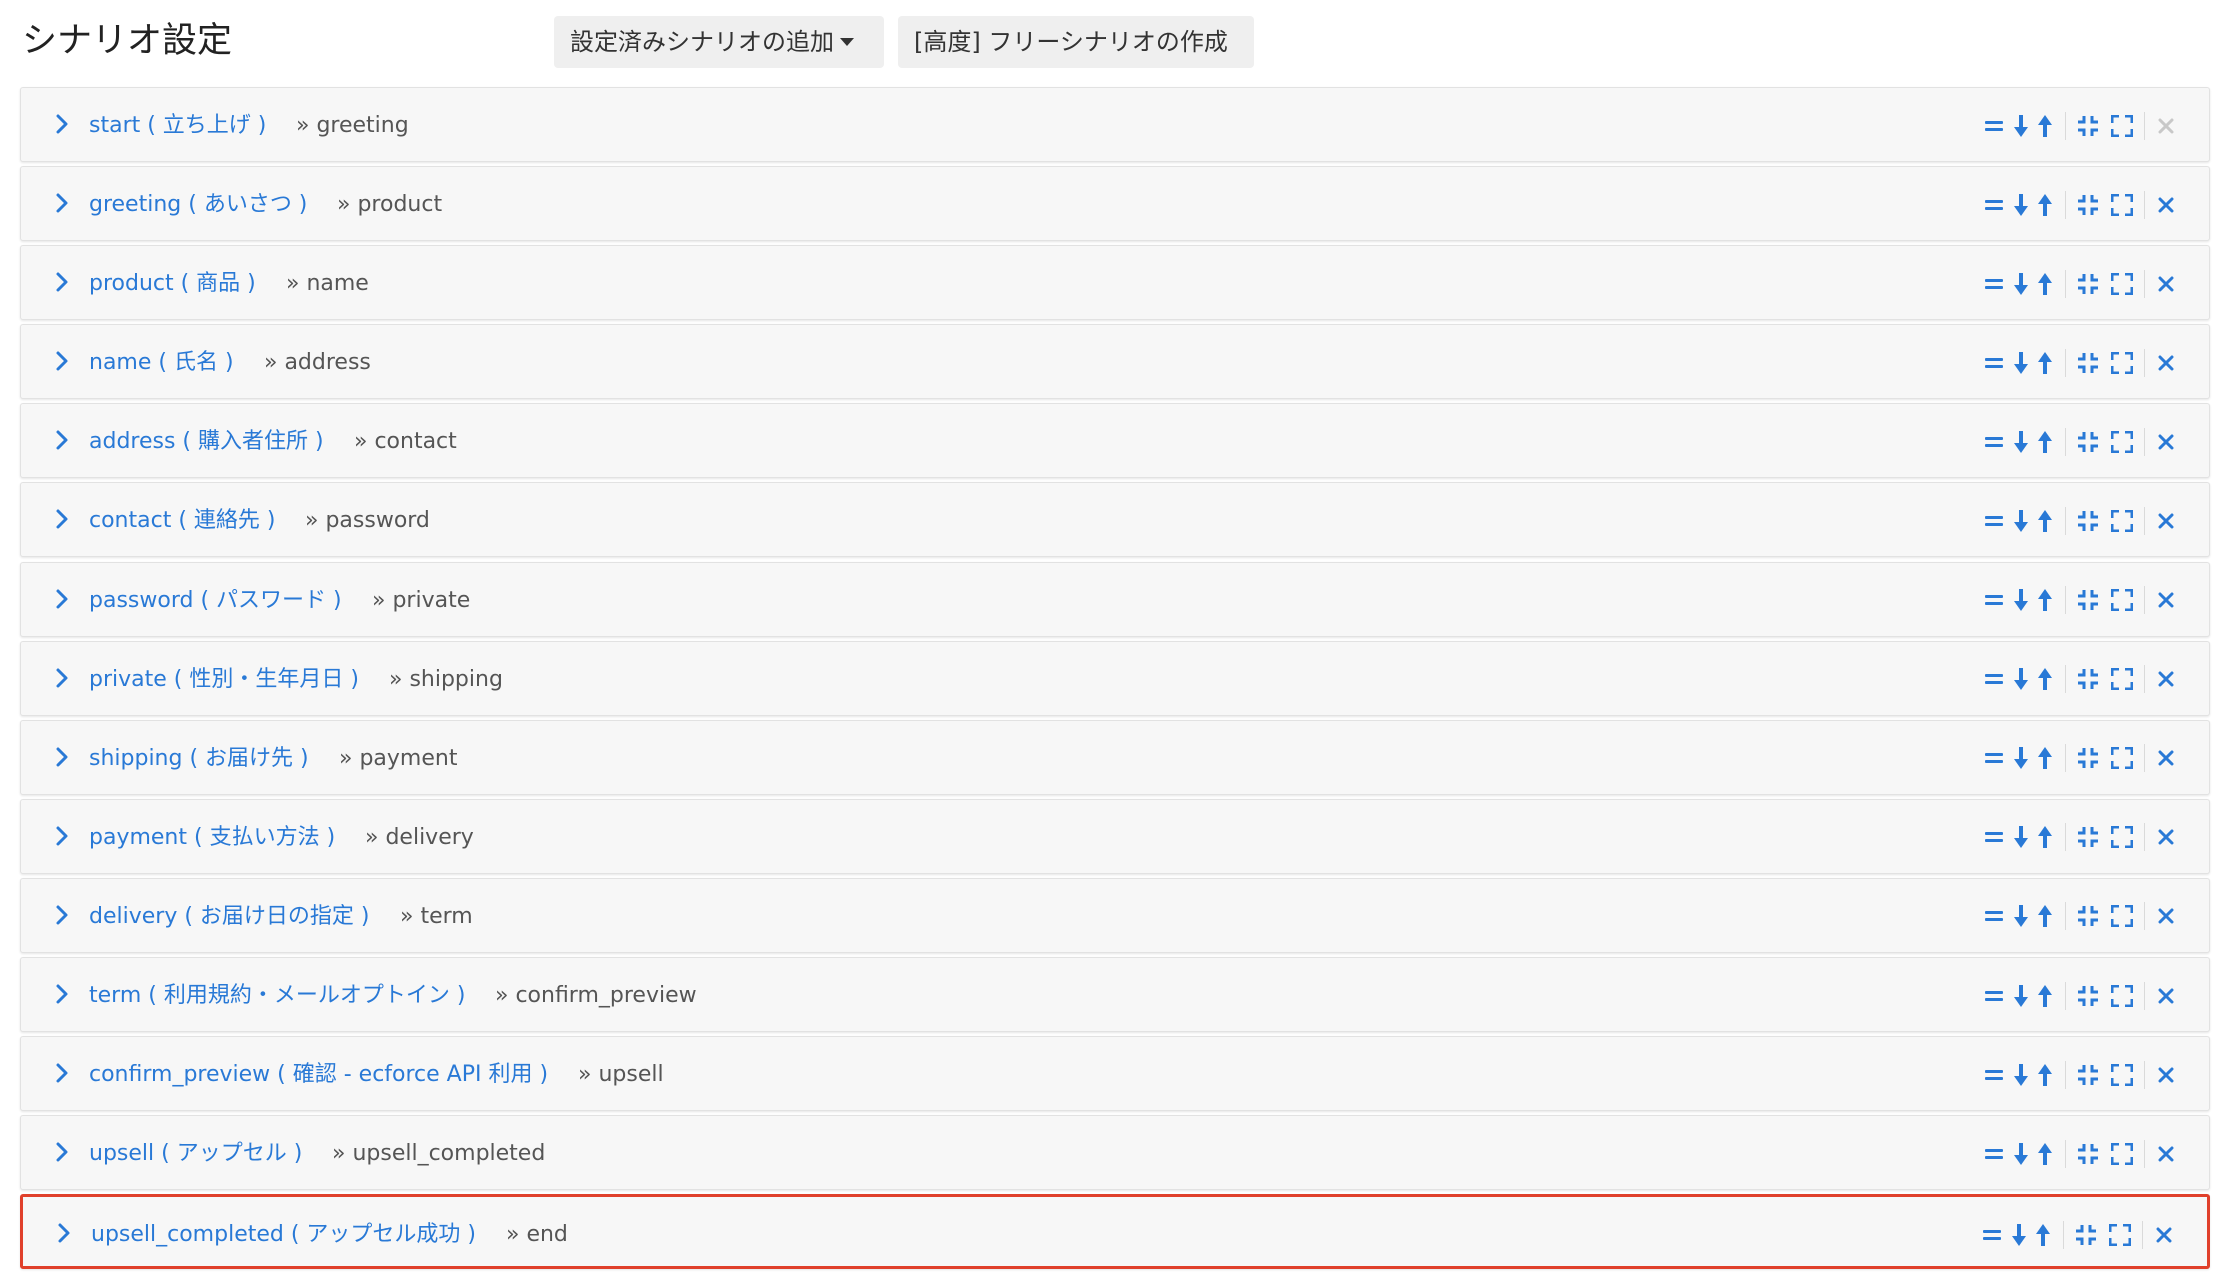 Image resolution: width=2224 pixels, height=1284 pixels. I want to click on scenario-name-link: payment ( 支払い方法 ), so click(212, 837).